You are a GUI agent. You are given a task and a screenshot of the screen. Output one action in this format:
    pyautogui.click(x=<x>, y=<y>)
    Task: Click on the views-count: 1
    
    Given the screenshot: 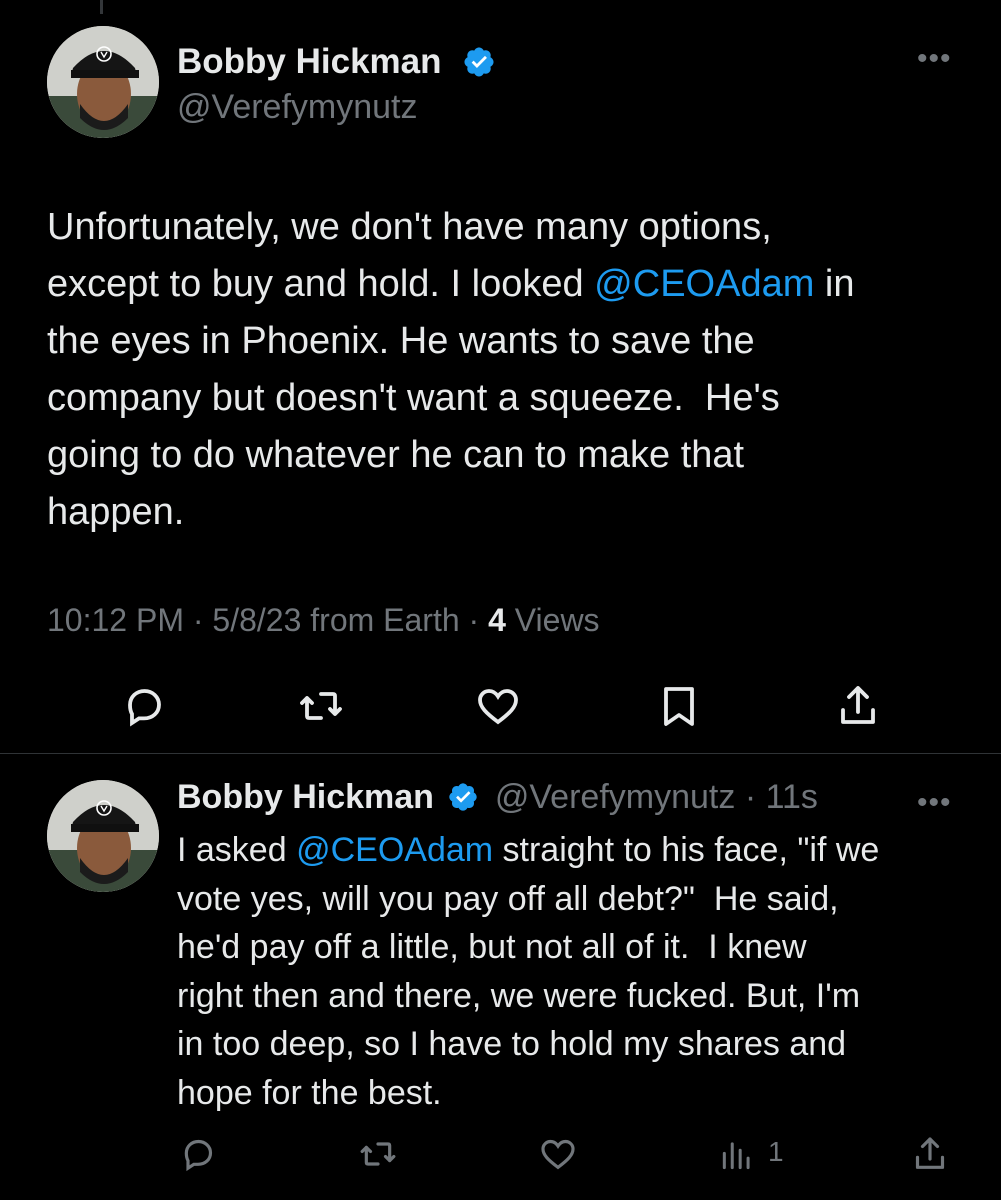 What is the action you would take?
    pyautogui.click(x=776, y=1151)
    